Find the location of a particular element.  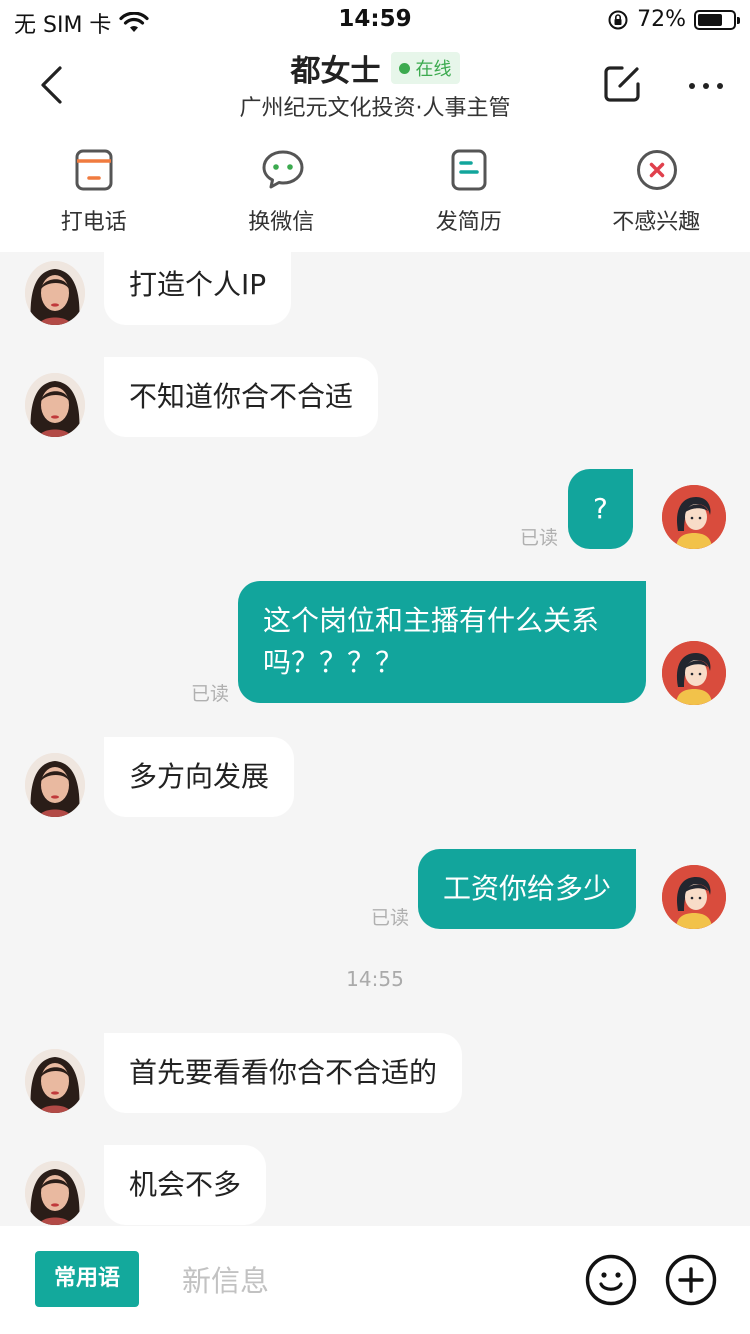

message-timestamp: 14:55 is located at coordinates (375, 979).